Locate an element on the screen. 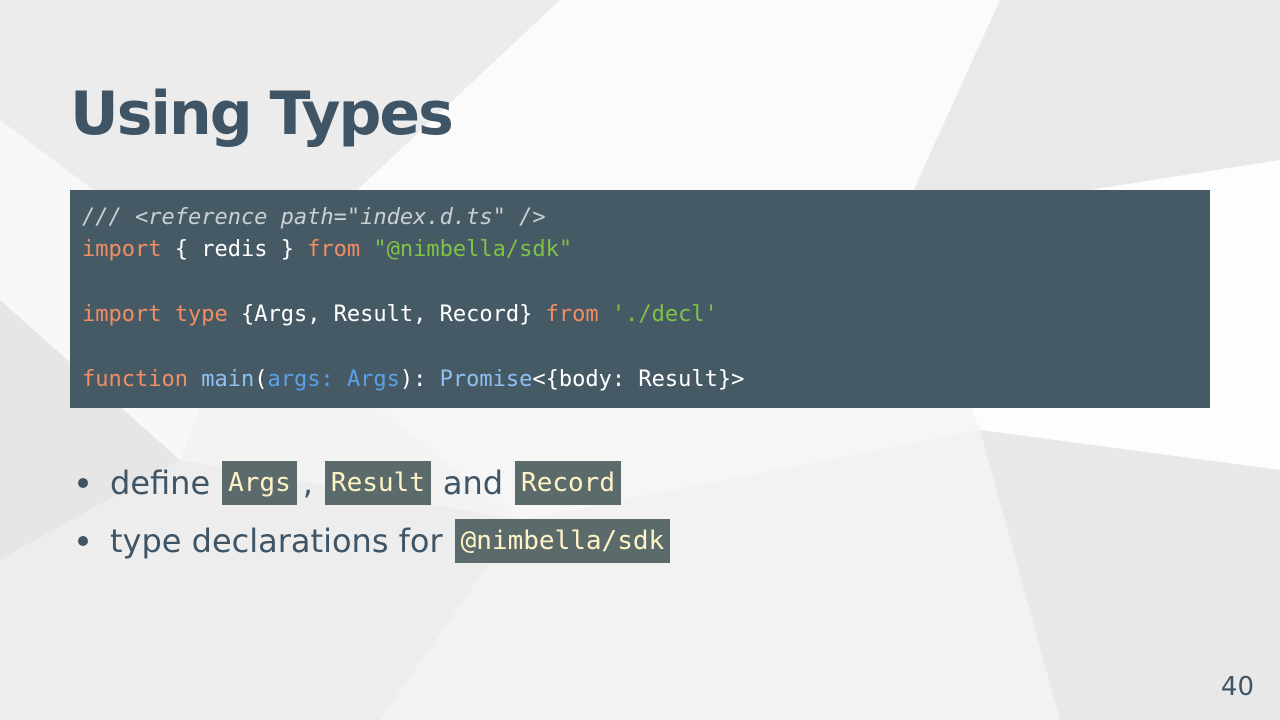  code-close-paren: ): is located at coordinates (419, 379).